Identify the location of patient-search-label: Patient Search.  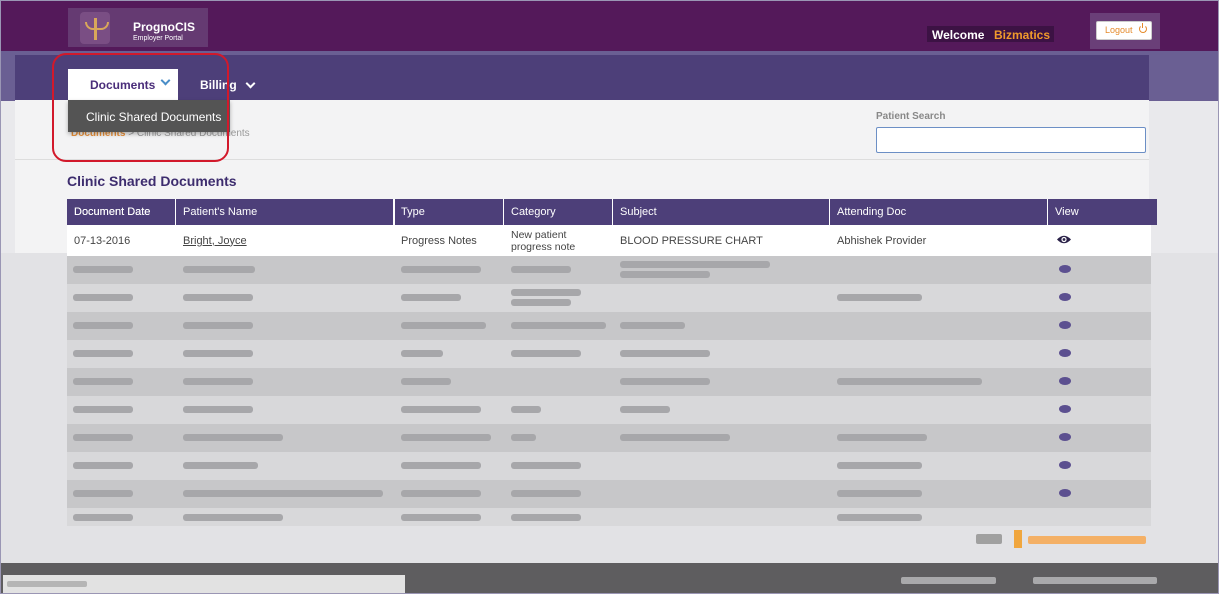
(911, 116).